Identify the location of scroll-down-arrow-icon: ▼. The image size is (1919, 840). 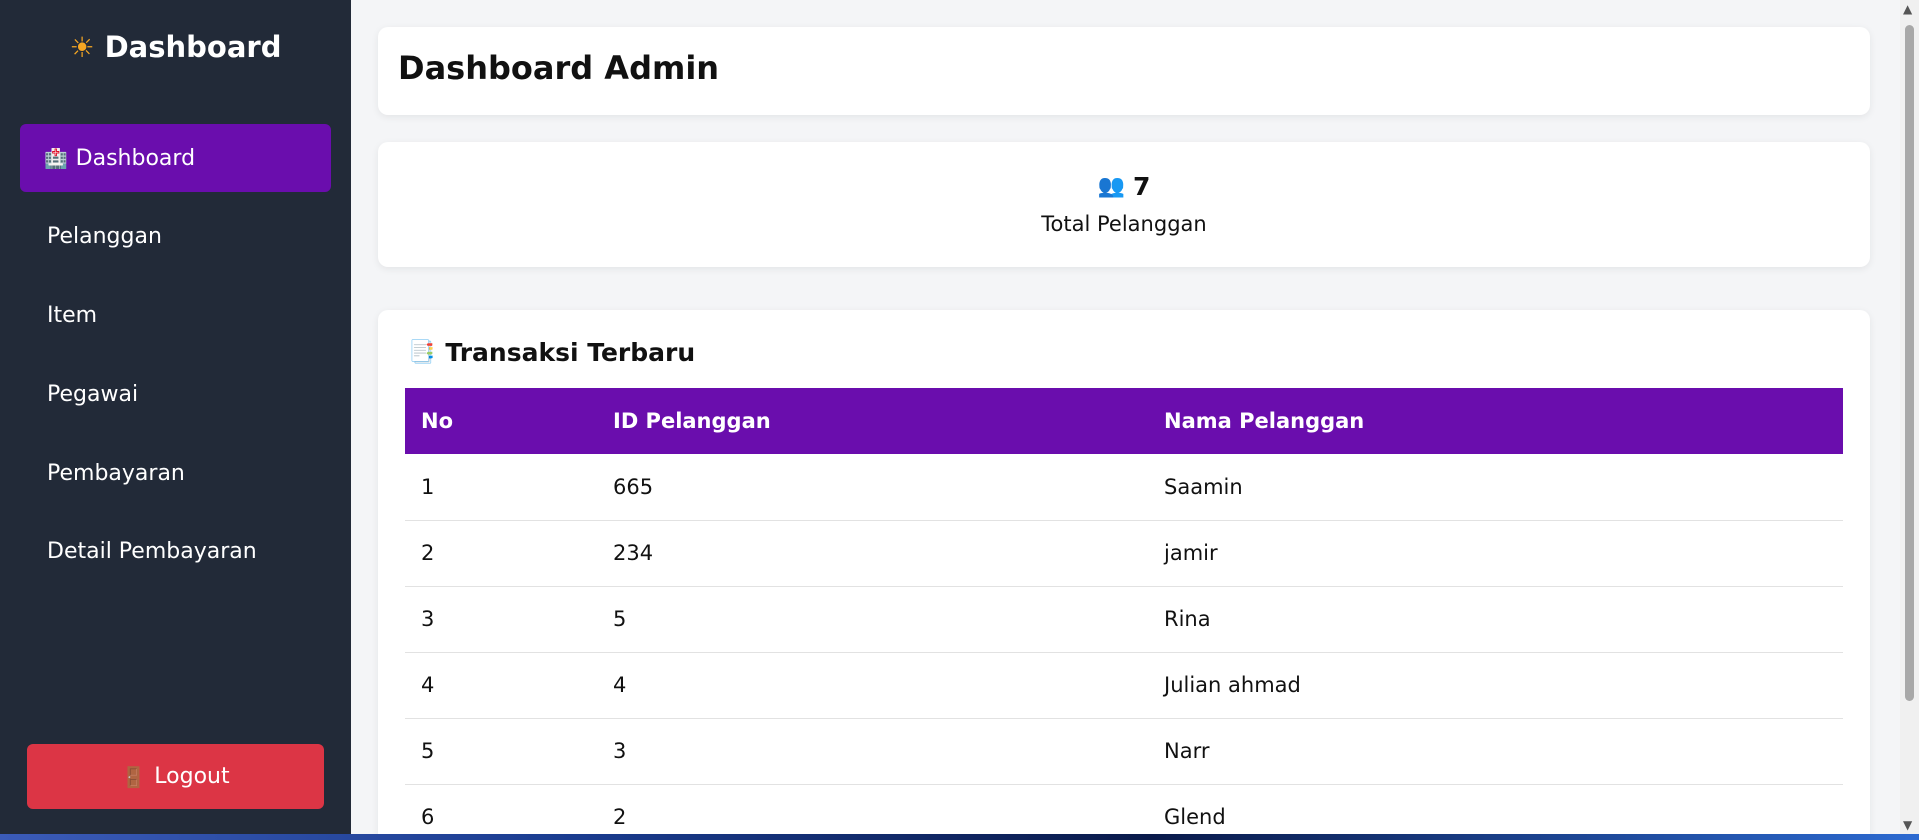
(1907, 825).